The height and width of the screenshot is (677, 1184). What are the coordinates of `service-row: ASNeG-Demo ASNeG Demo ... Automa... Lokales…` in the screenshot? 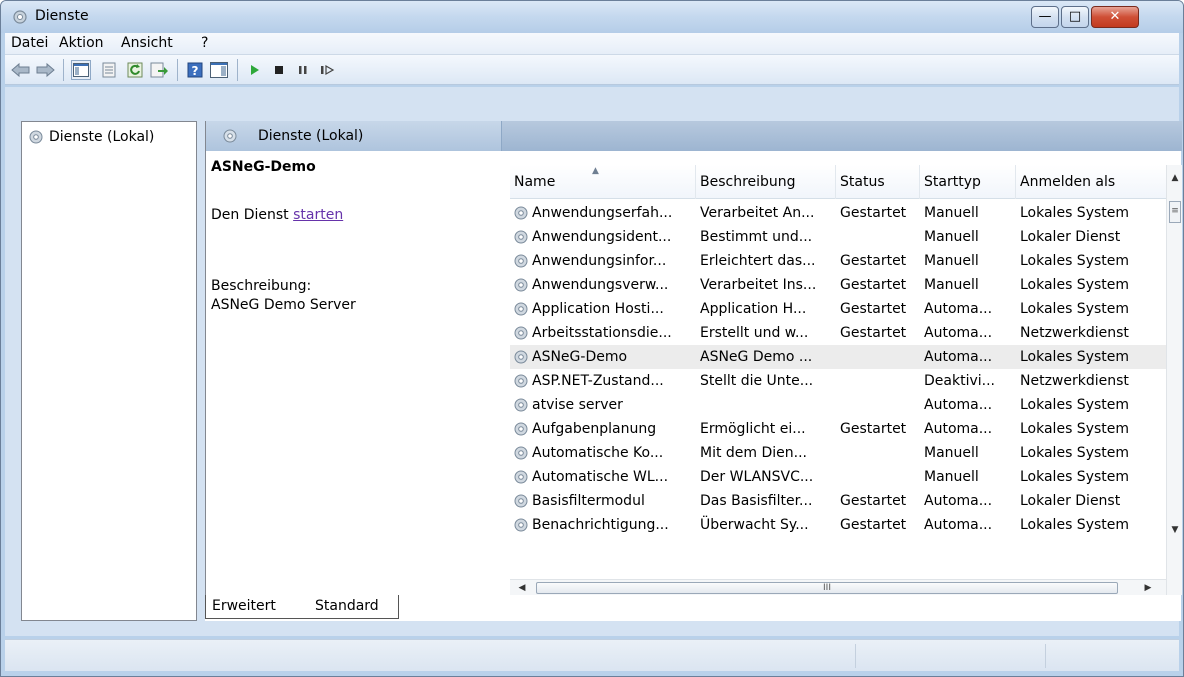 It's located at (838, 357).